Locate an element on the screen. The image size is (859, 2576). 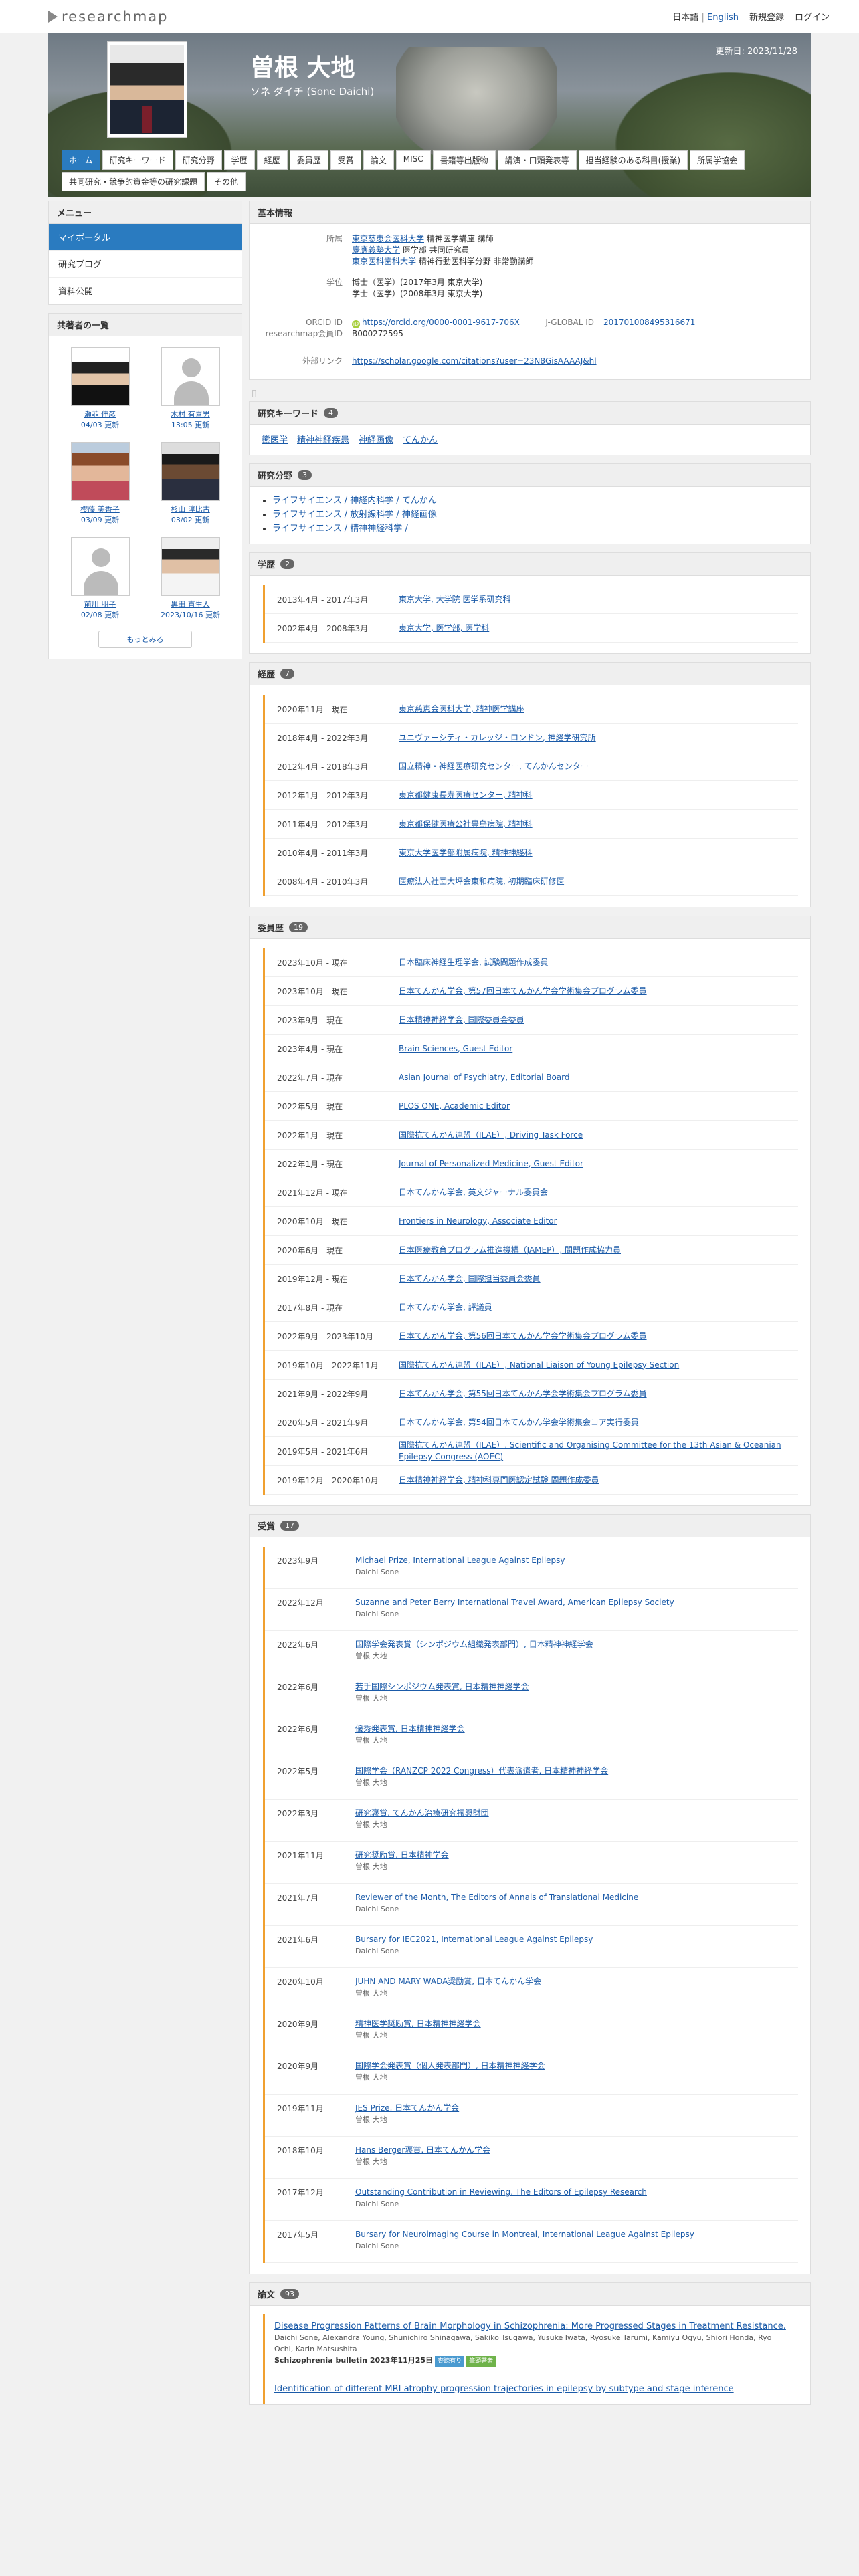
tab-0: ホーム is located at coordinates (81, 160).